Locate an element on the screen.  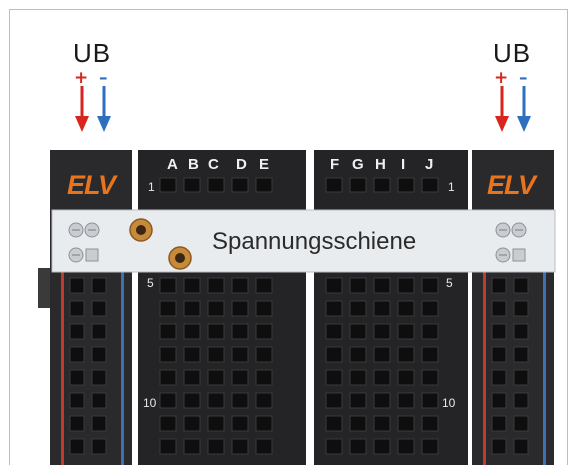
right-bar-square-screw is located at coordinates (519, 255).